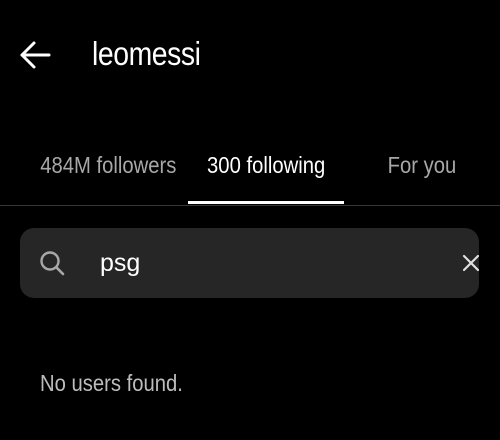 The image size is (500, 440). I want to click on back-button, so click(35, 55).